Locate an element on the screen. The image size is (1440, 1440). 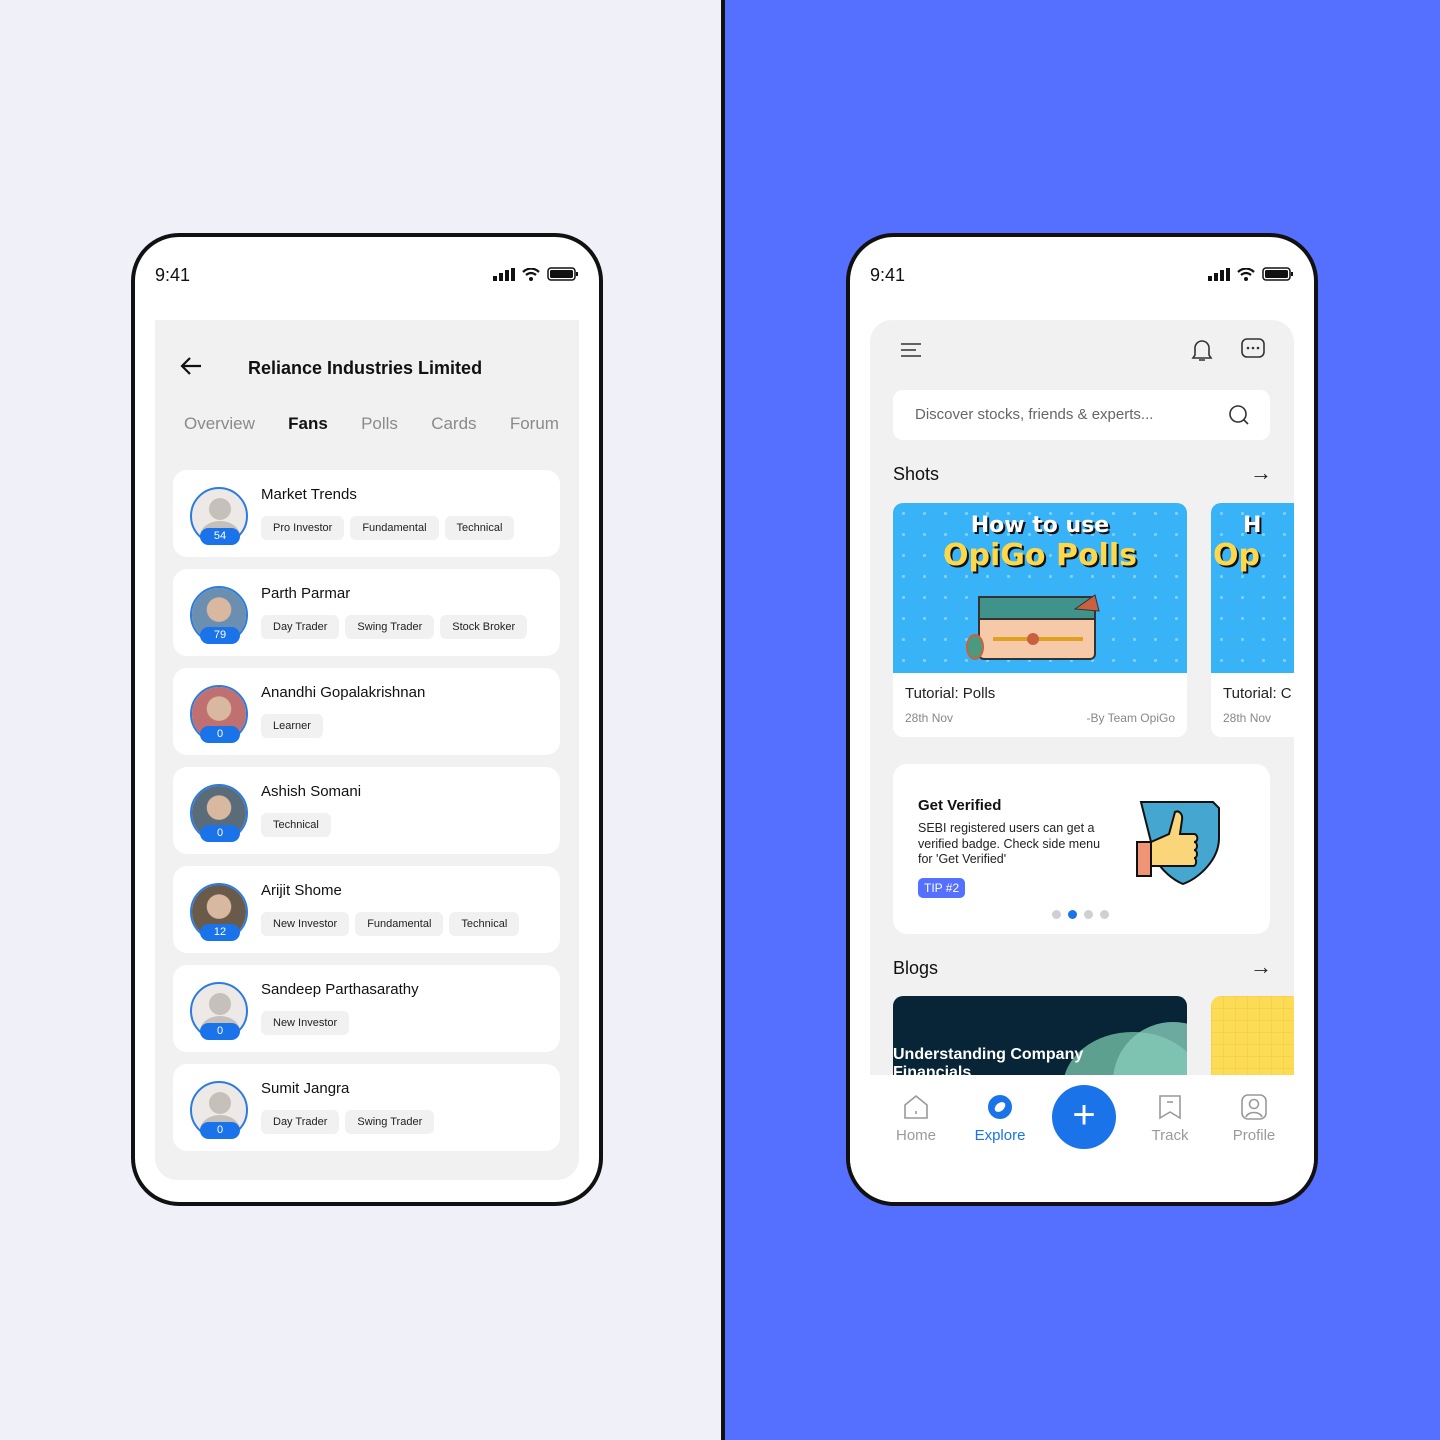
nav-track: Track is located at coordinates (1170, 1118).